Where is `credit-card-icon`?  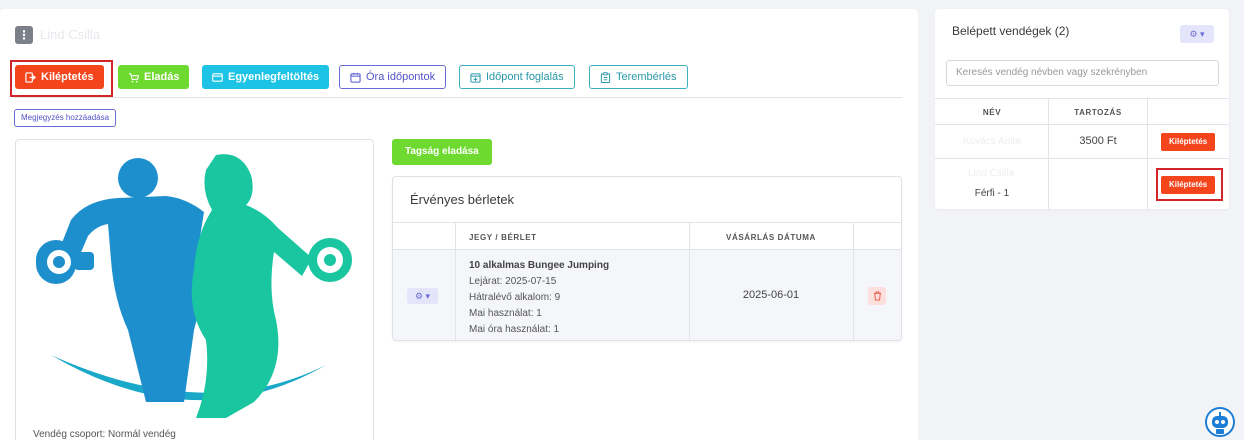 credit-card-icon is located at coordinates (217, 77).